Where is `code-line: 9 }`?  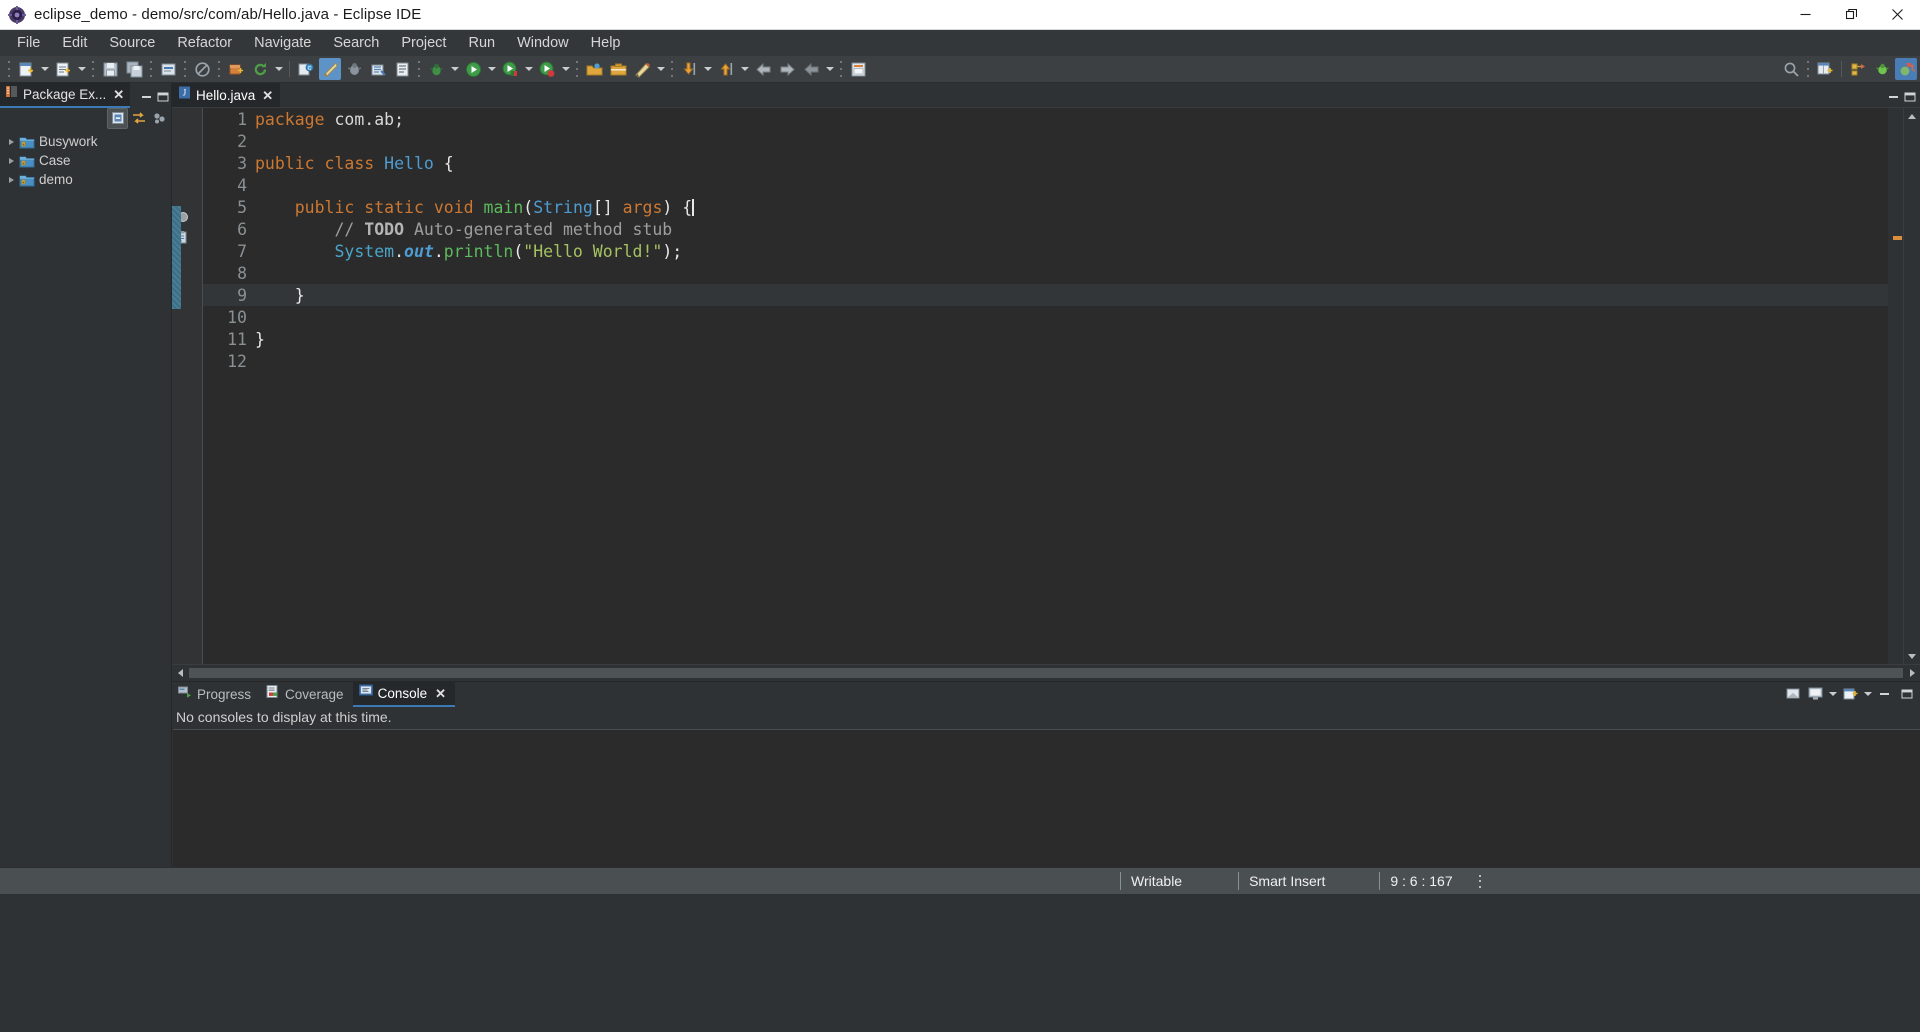 code-line: 9 } is located at coordinates (1045, 295).